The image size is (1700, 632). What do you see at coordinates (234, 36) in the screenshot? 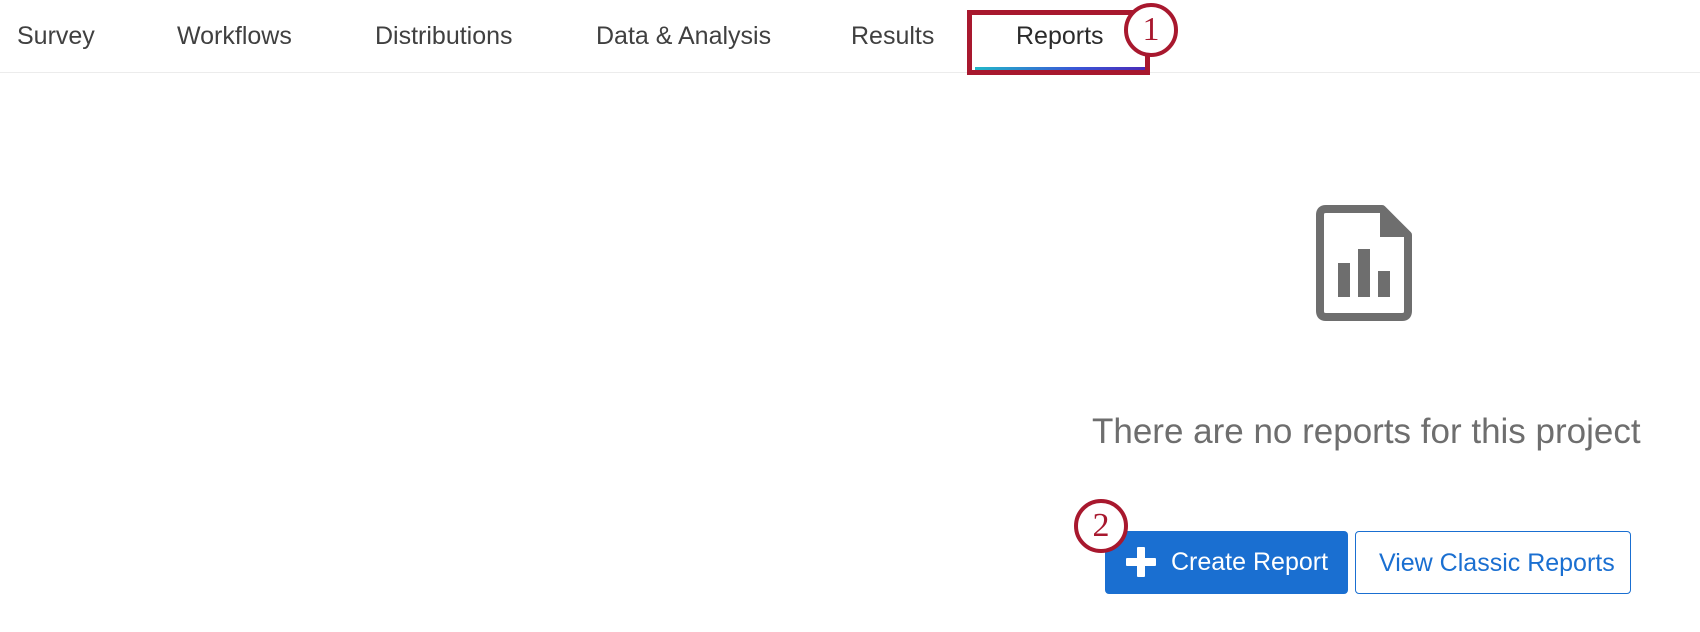
I see `tab-workflows: Workflows` at bounding box center [234, 36].